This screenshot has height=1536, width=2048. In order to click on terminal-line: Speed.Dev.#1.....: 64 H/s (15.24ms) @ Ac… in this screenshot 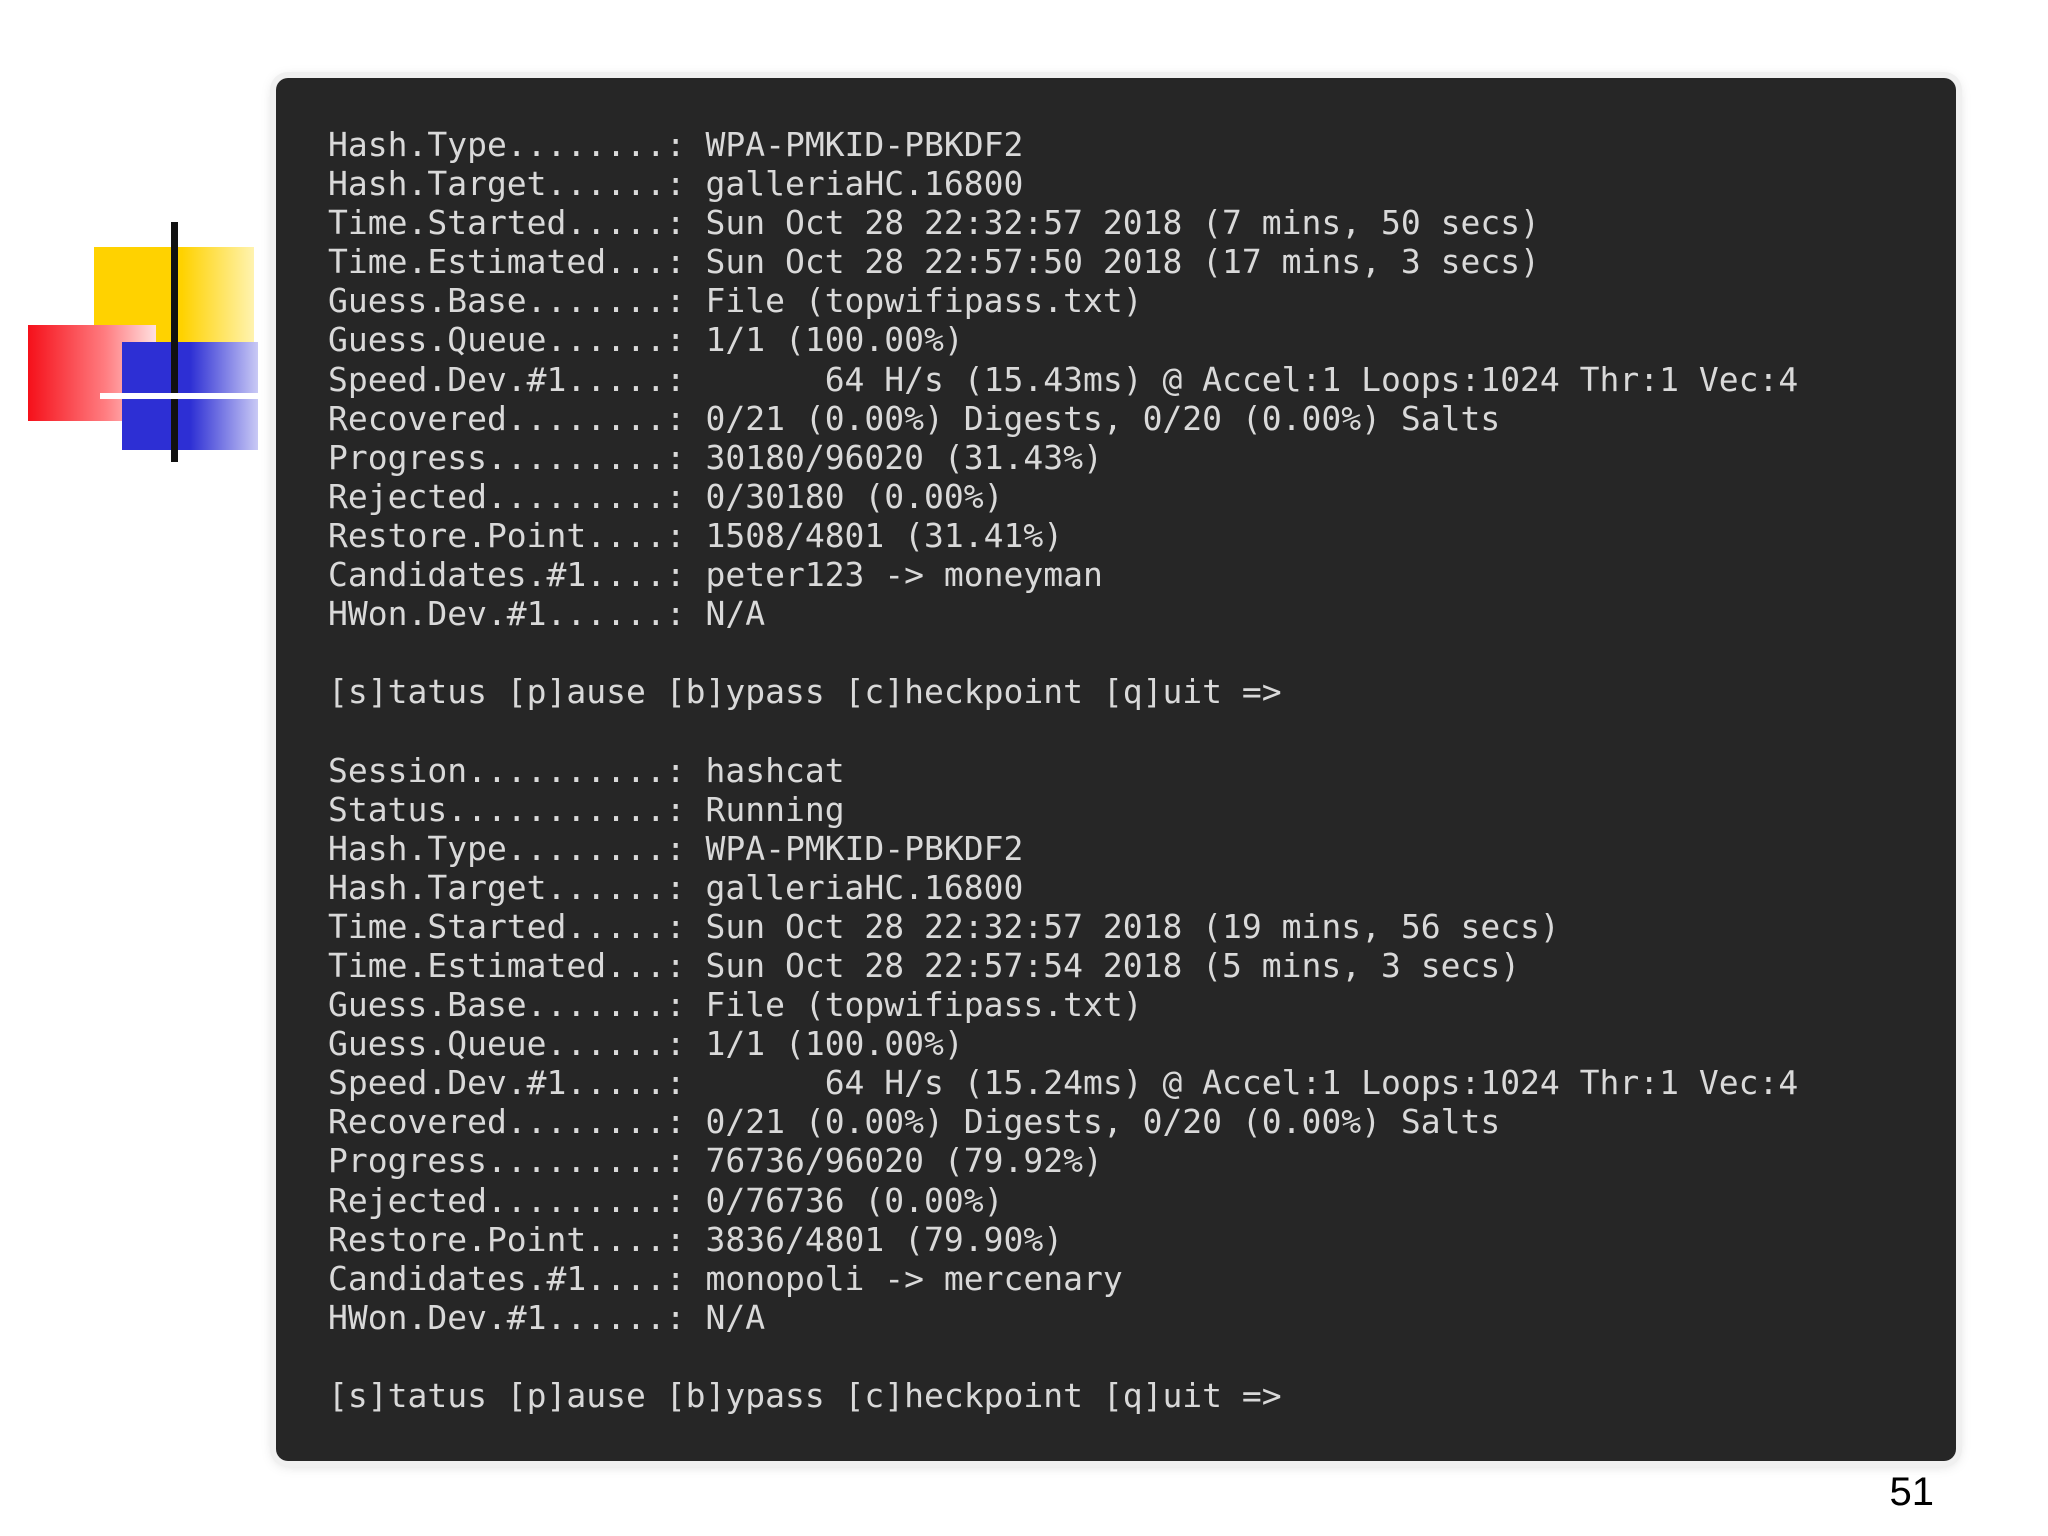, I will do `click(1063, 1083)`.